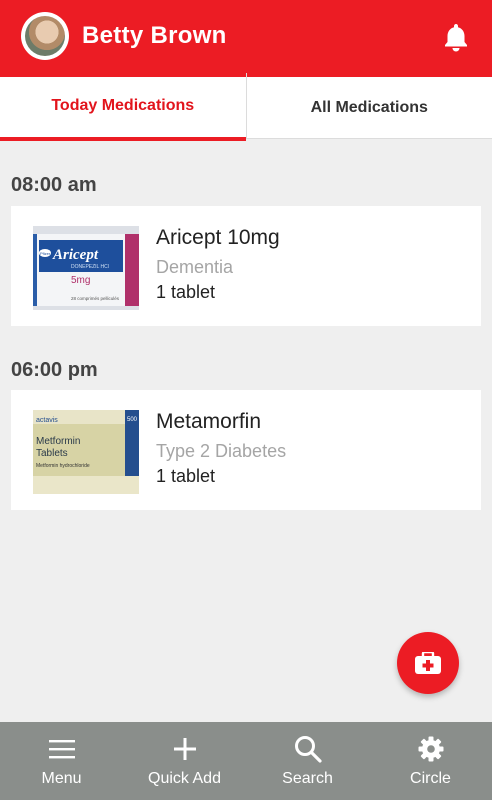 The image size is (492, 800). Describe the element at coordinates (54, 370) in the screenshot. I see `time-label: 06:00 pm` at that location.